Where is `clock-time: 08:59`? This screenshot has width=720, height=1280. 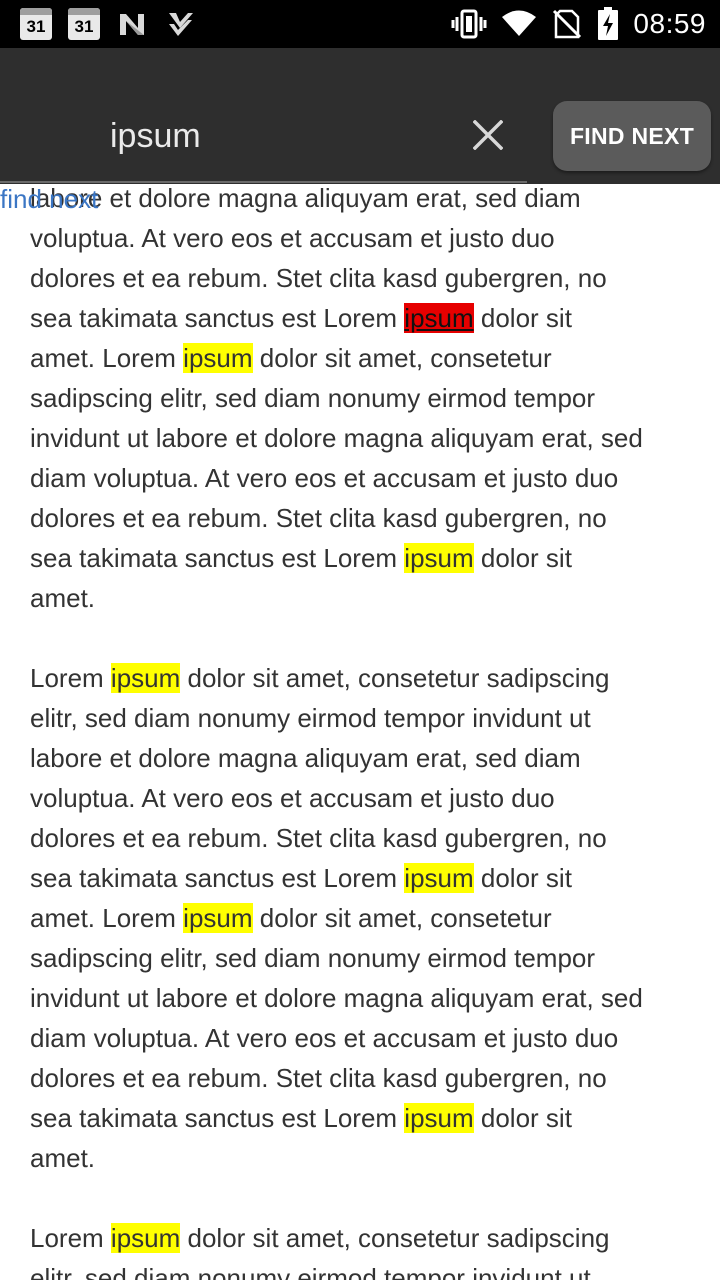 clock-time: 08:59 is located at coordinates (669, 23).